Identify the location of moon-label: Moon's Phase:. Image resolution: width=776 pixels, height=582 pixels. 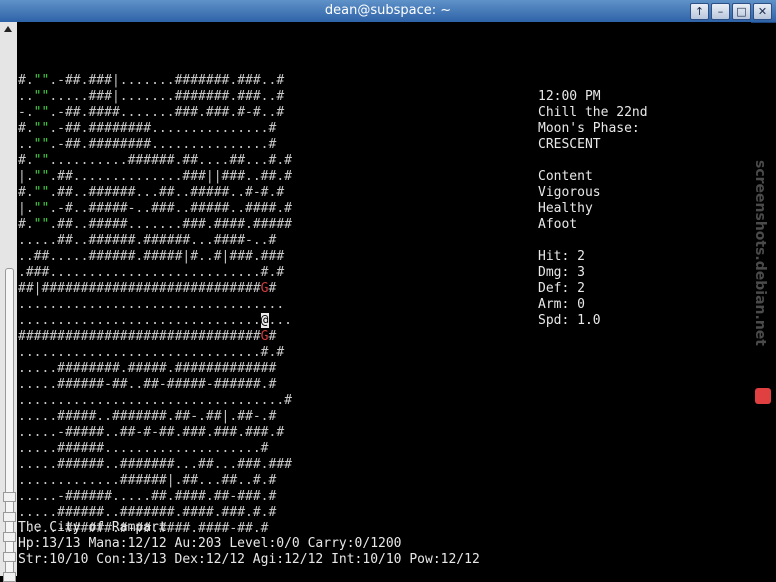
(589, 128).